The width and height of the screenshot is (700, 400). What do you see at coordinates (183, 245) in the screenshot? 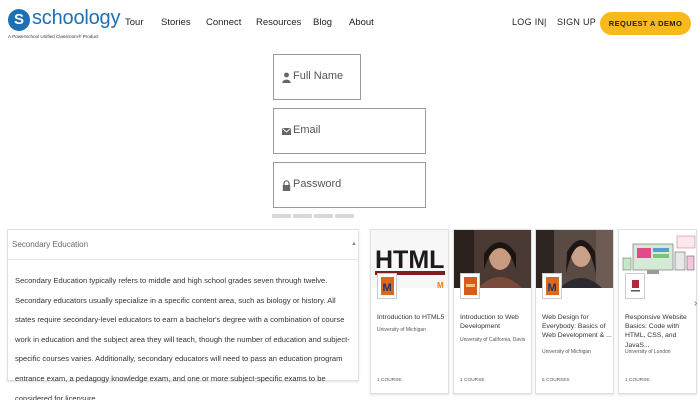
I see `panel-header: Secondary Education ▲` at bounding box center [183, 245].